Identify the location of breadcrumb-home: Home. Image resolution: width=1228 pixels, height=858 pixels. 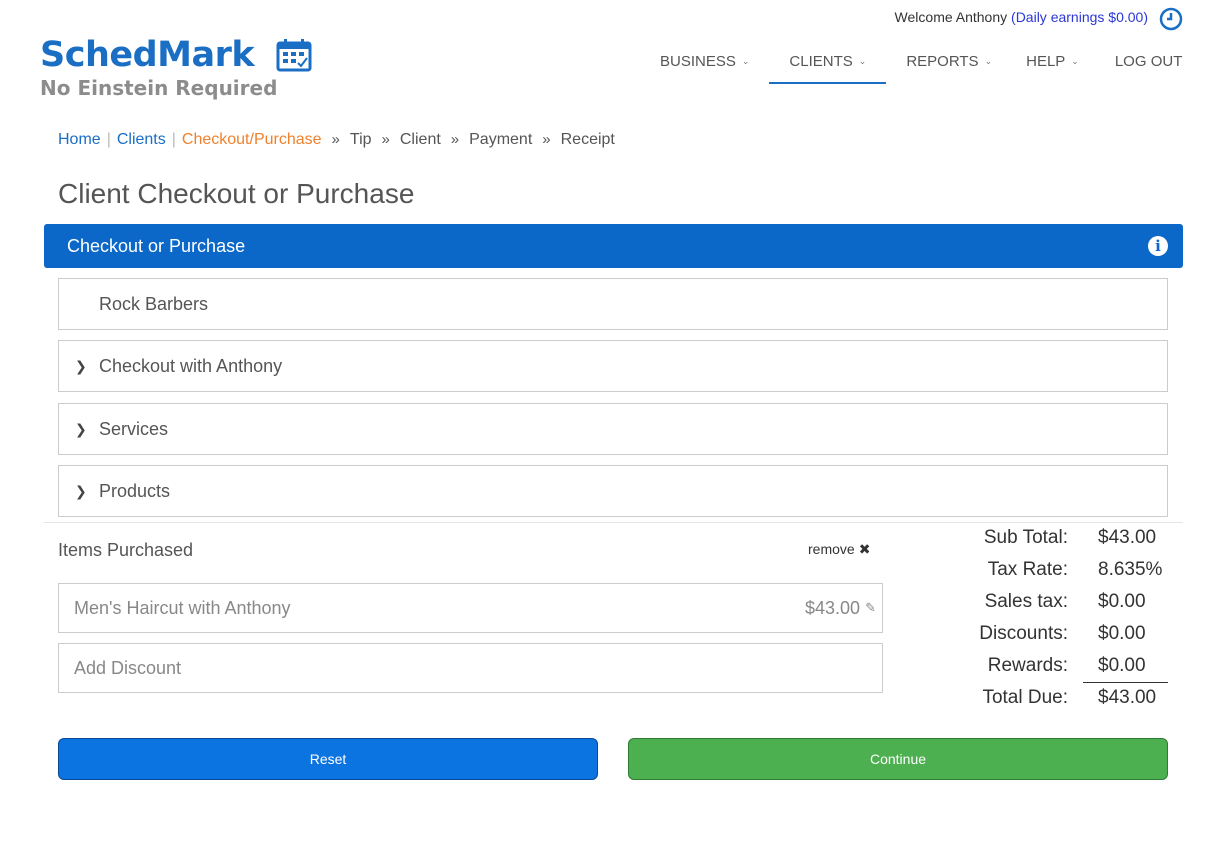
(79, 139).